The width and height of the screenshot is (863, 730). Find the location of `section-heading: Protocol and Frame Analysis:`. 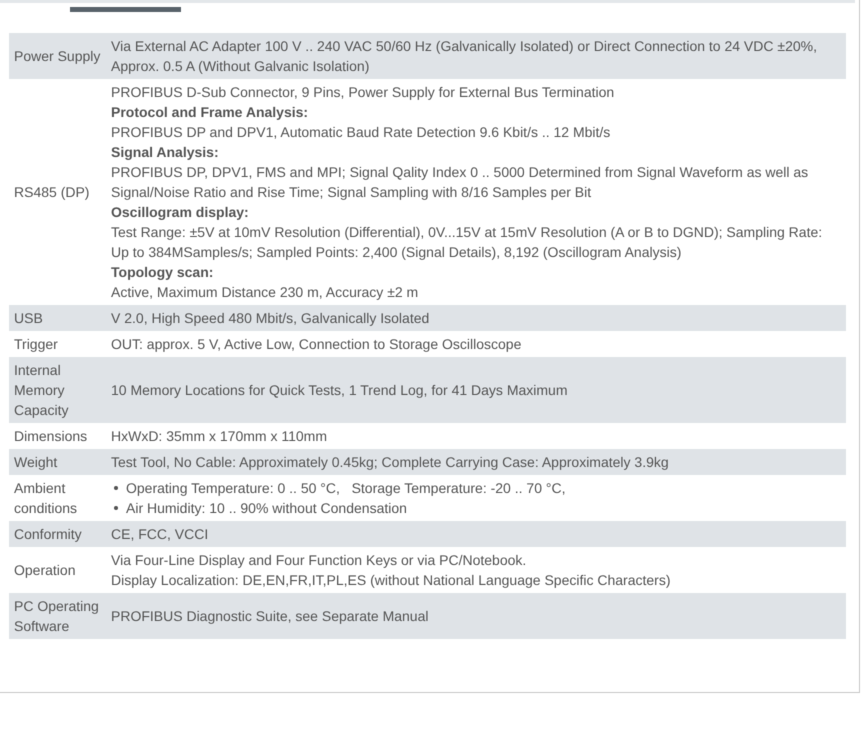

section-heading: Protocol and Frame Analysis: is located at coordinates (210, 112).